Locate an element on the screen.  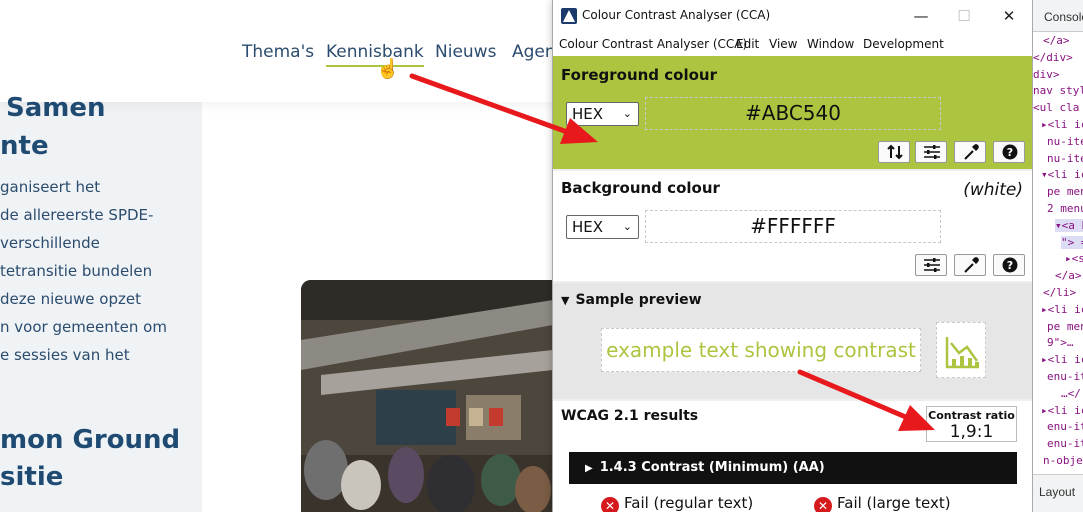
devtools-bottom-bar: Layout is located at coordinates (1058, 493).